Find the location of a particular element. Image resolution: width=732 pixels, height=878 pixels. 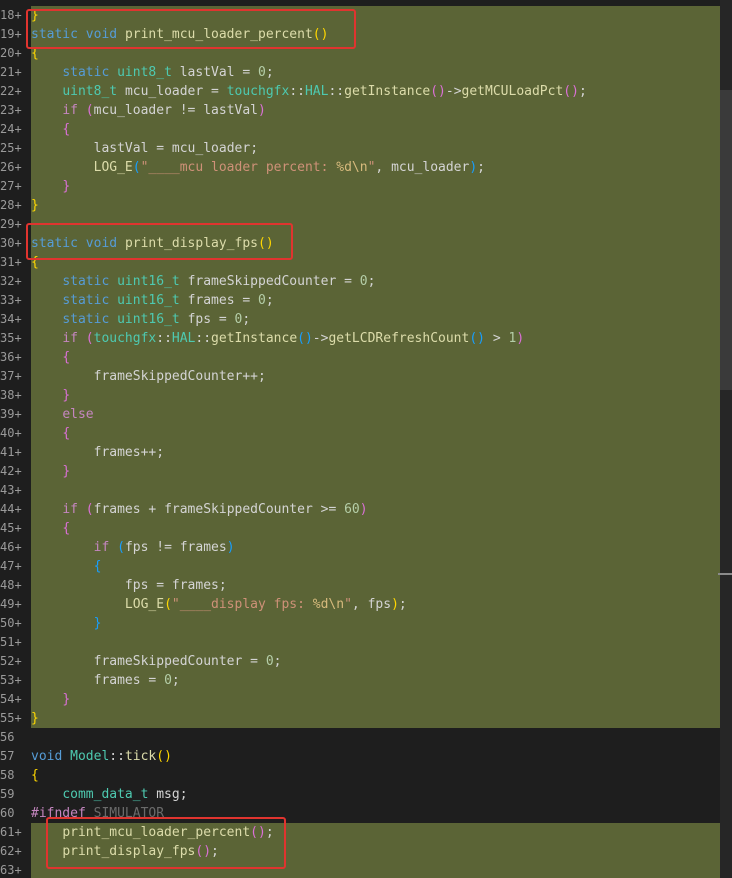

code-text: static uint16_t frameSkippedCounter = 0; is located at coordinates (203, 281).